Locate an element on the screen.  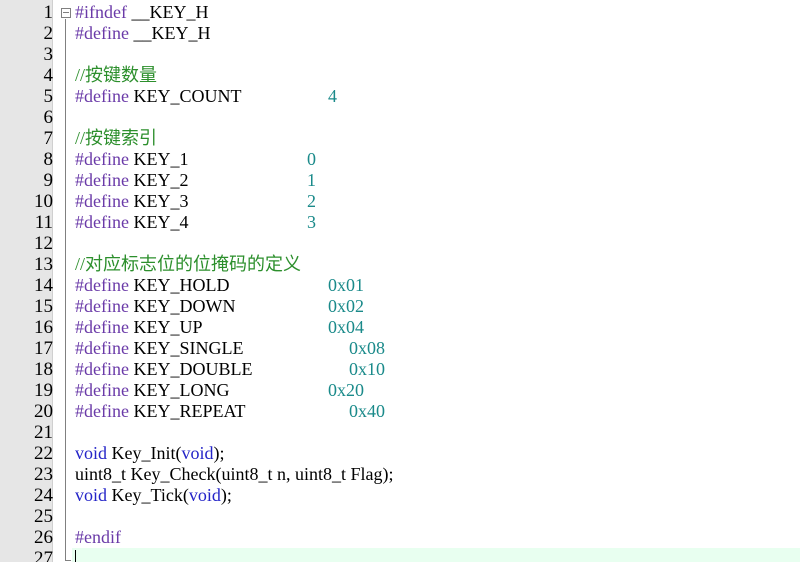
identifier: KEY_COUNT is located at coordinates (185, 96).